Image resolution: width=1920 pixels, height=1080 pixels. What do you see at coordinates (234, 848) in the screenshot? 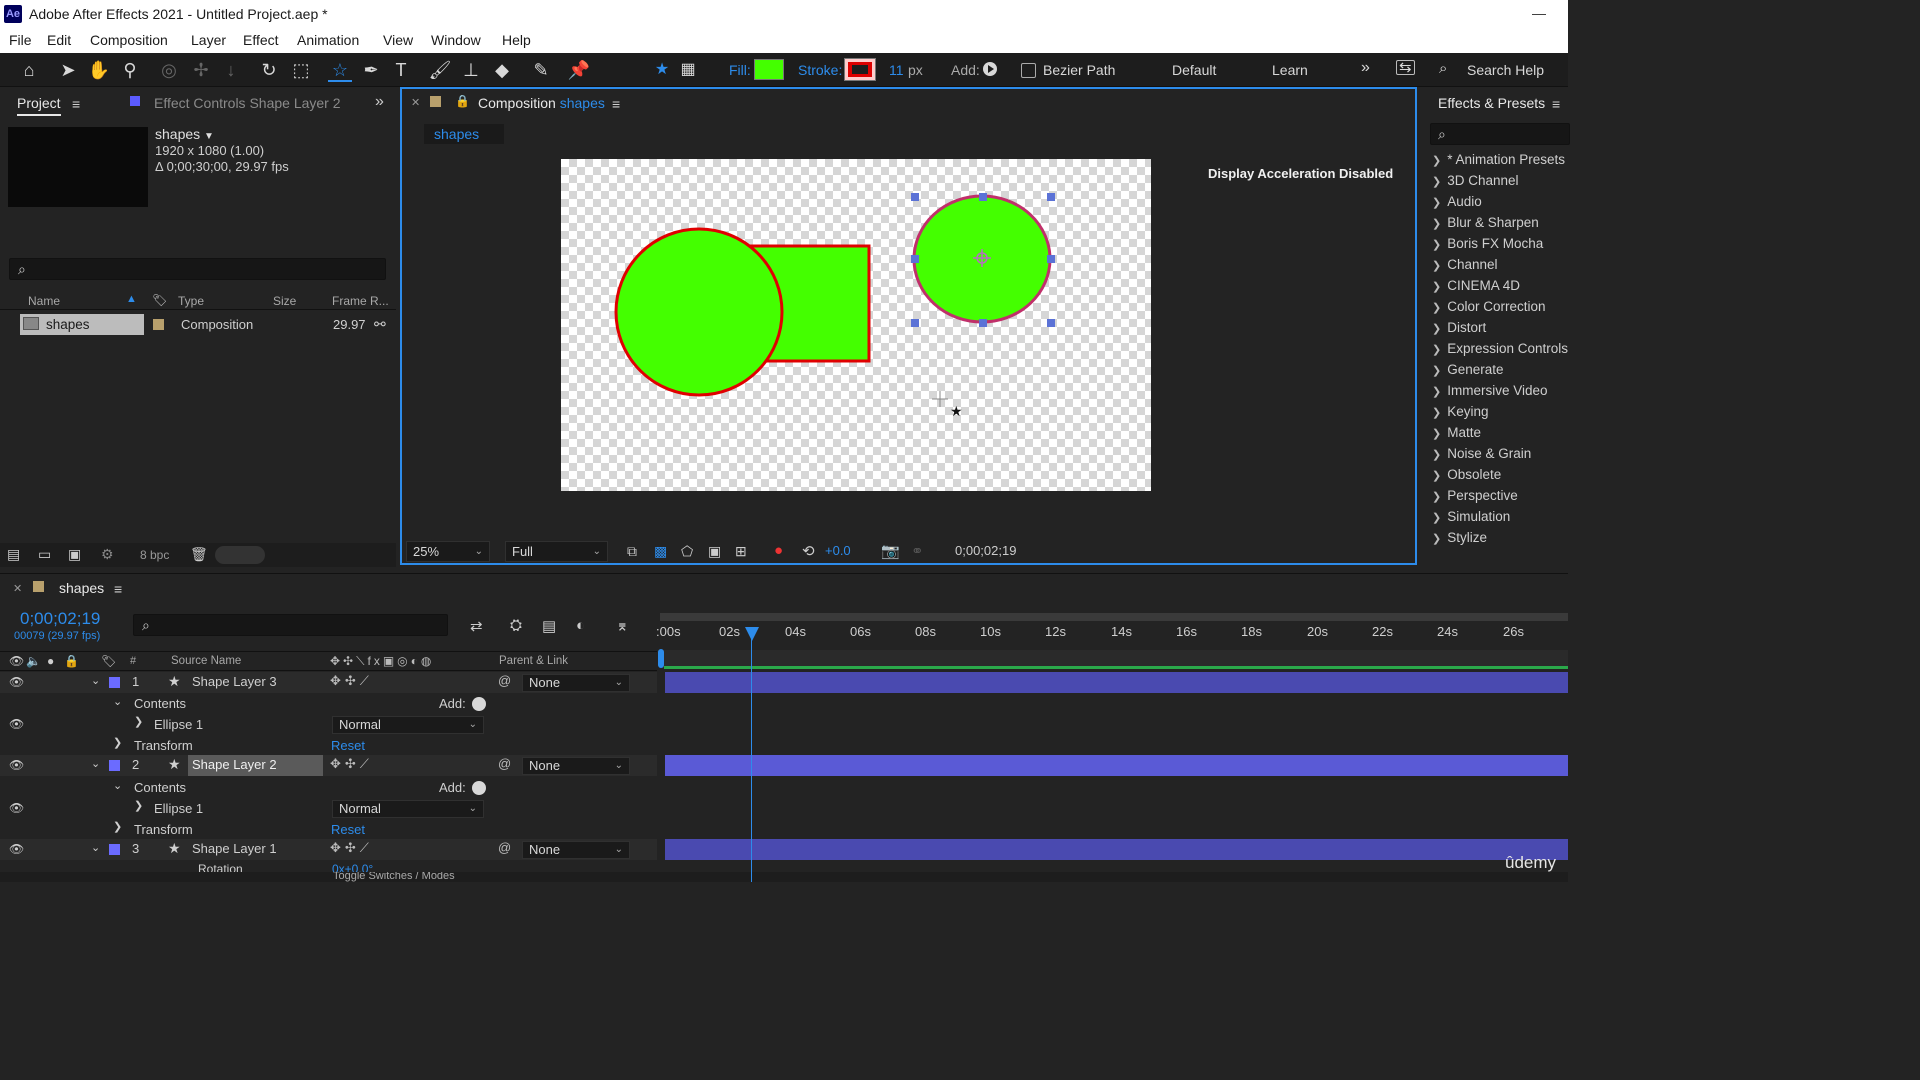
I see `layer-name: Shape Layer 1` at bounding box center [234, 848].